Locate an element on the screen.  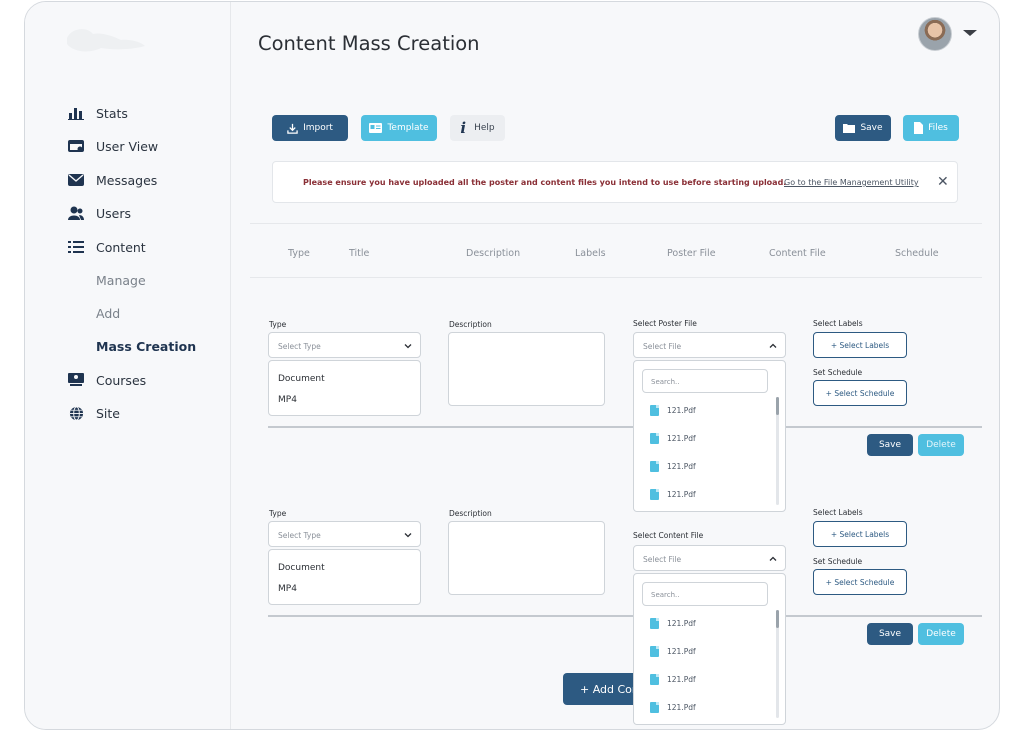
close-icon: ✕ is located at coordinates (943, 182).